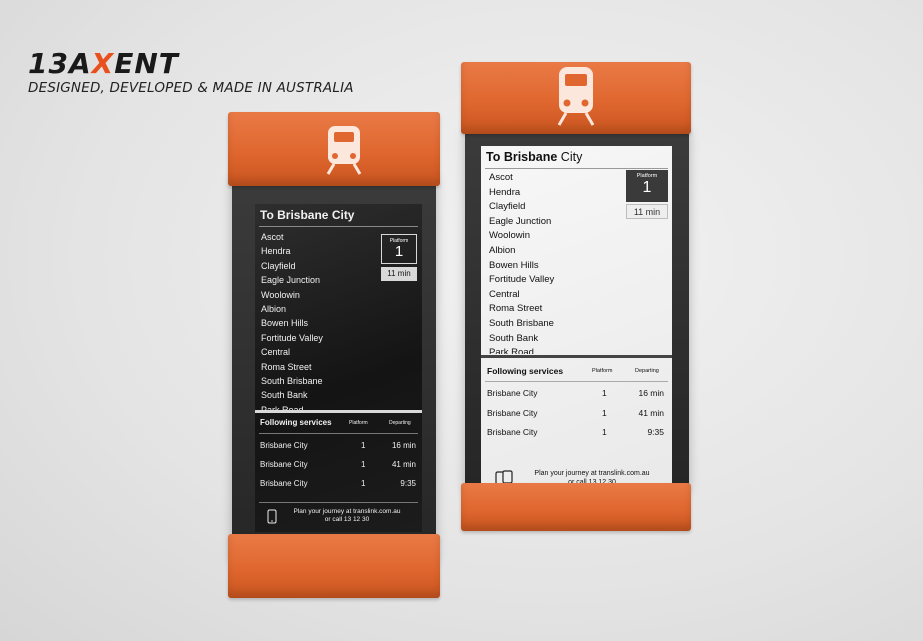  What do you see at coordinates (272, 516) in the screenshot?
I see `phone-icon` at bounding box center [272, 516].